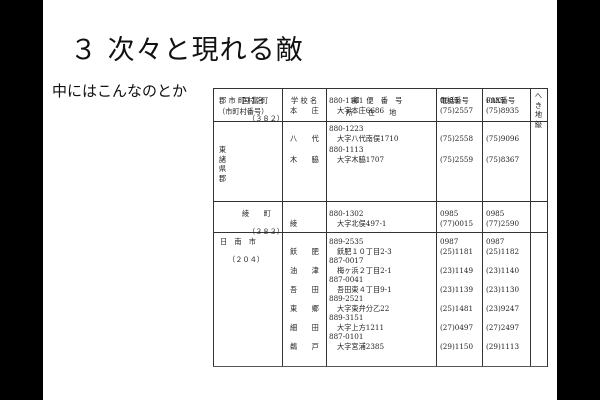  What do you see at coordinates (368, 138) in the screenshot?
I see `cell-address: 大字八代南俣1710` at bounding box center [368, 138].